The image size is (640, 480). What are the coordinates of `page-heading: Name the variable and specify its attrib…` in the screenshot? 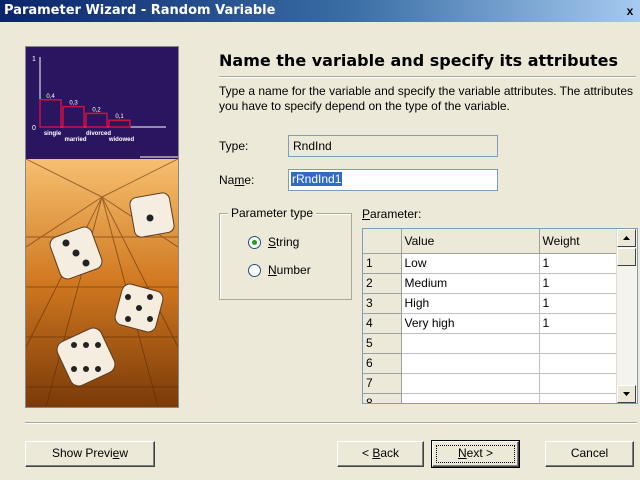 It's located at (419, 60).